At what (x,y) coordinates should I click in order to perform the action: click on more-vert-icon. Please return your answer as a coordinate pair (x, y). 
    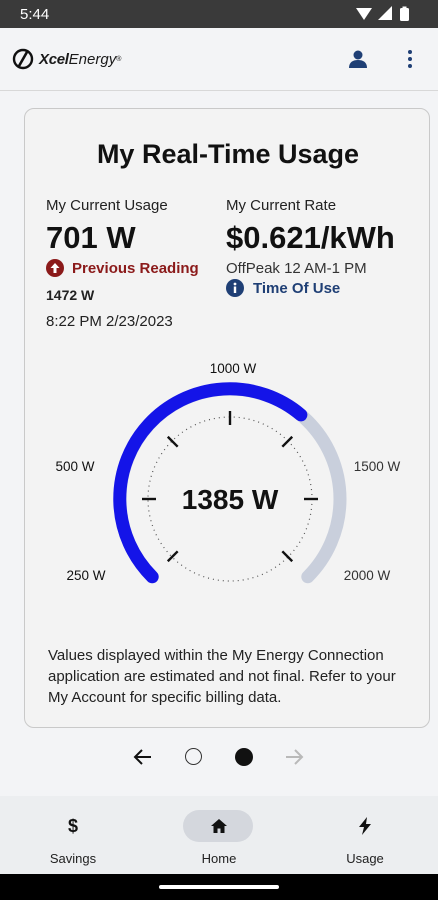
    Looking at the image, I should click on (410, 59).